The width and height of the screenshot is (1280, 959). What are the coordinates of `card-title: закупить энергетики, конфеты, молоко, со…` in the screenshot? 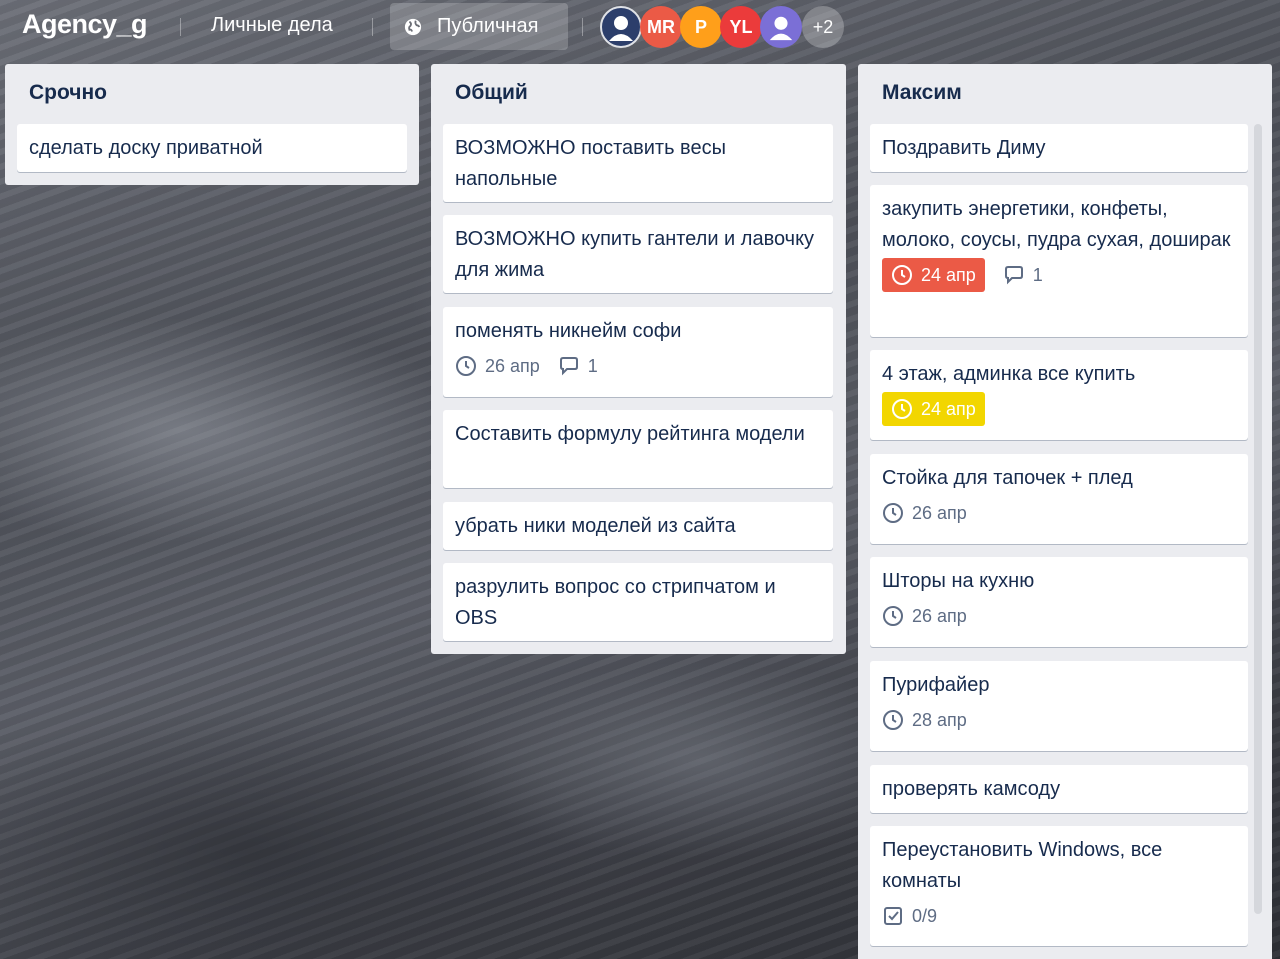 It's located at (1056, 224).